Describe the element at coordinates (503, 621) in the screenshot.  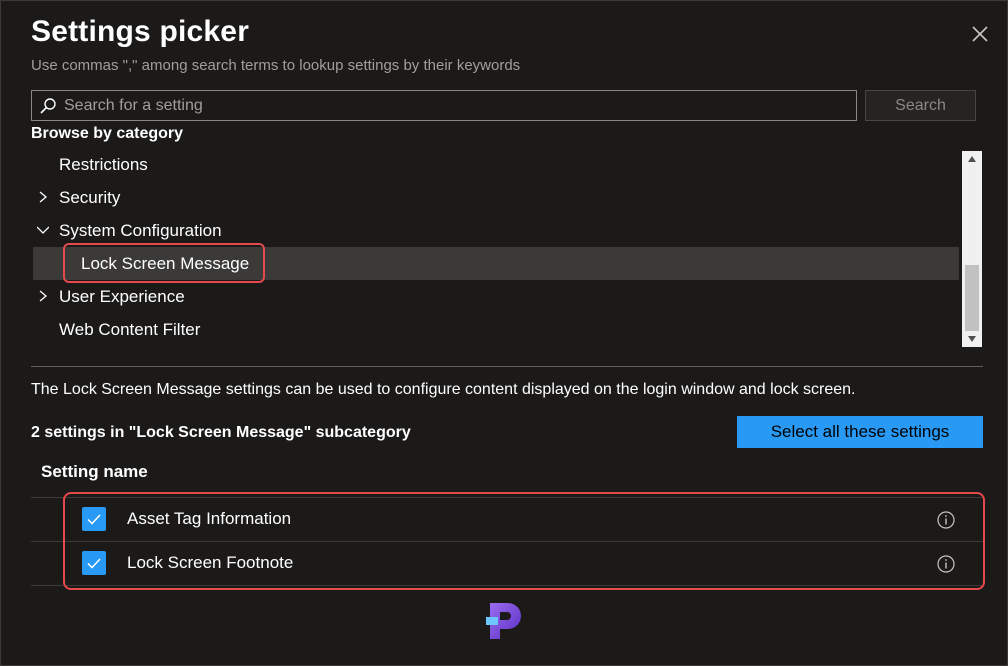
I see `brand-logo-icon` at that location.